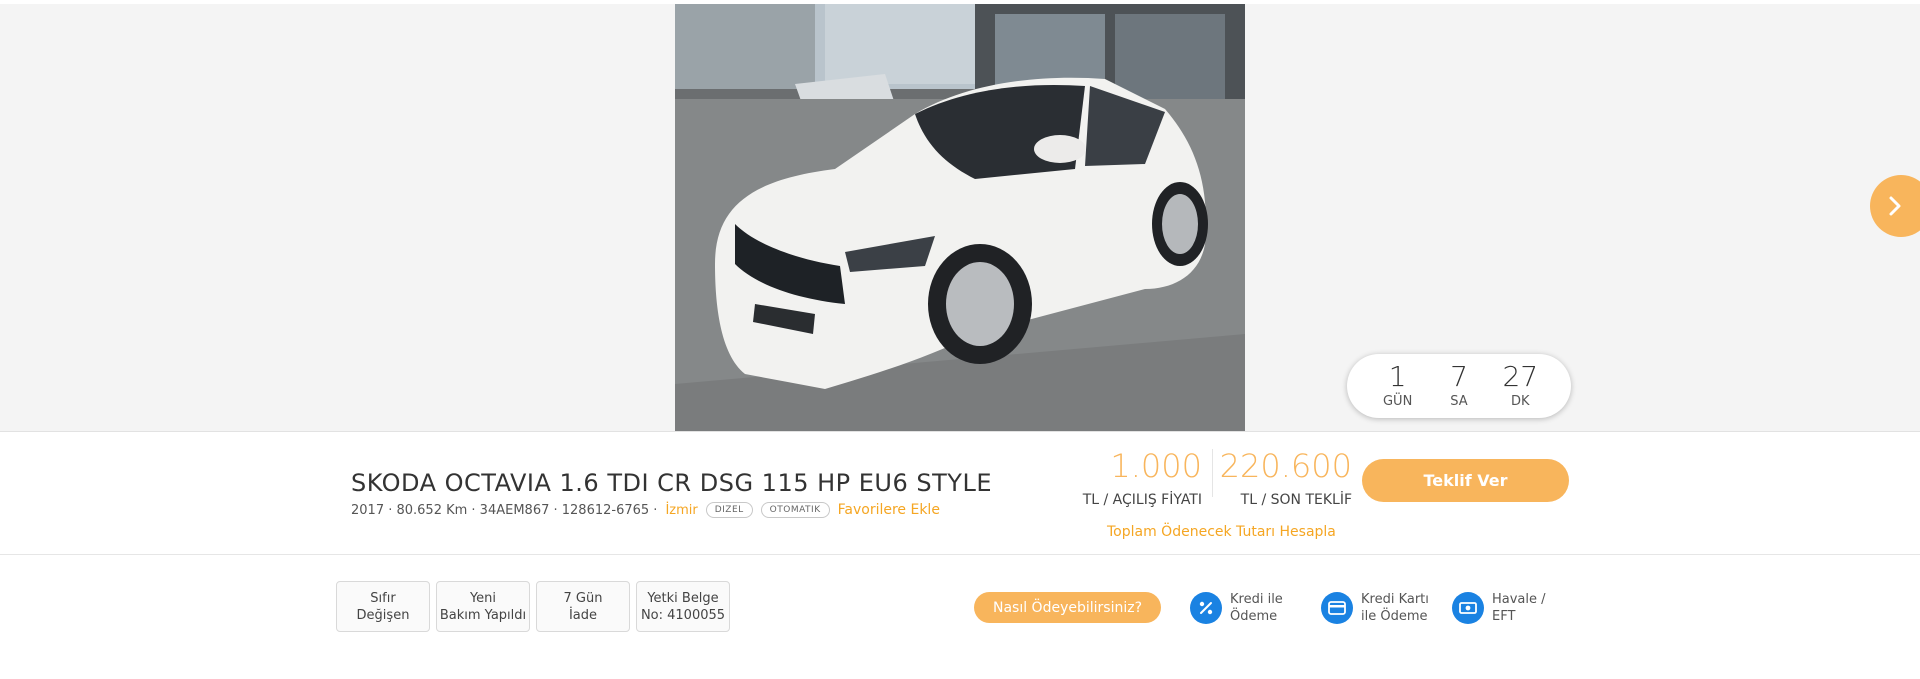  I want to click on feature-line: Yetki Belge, so click(683, 598).